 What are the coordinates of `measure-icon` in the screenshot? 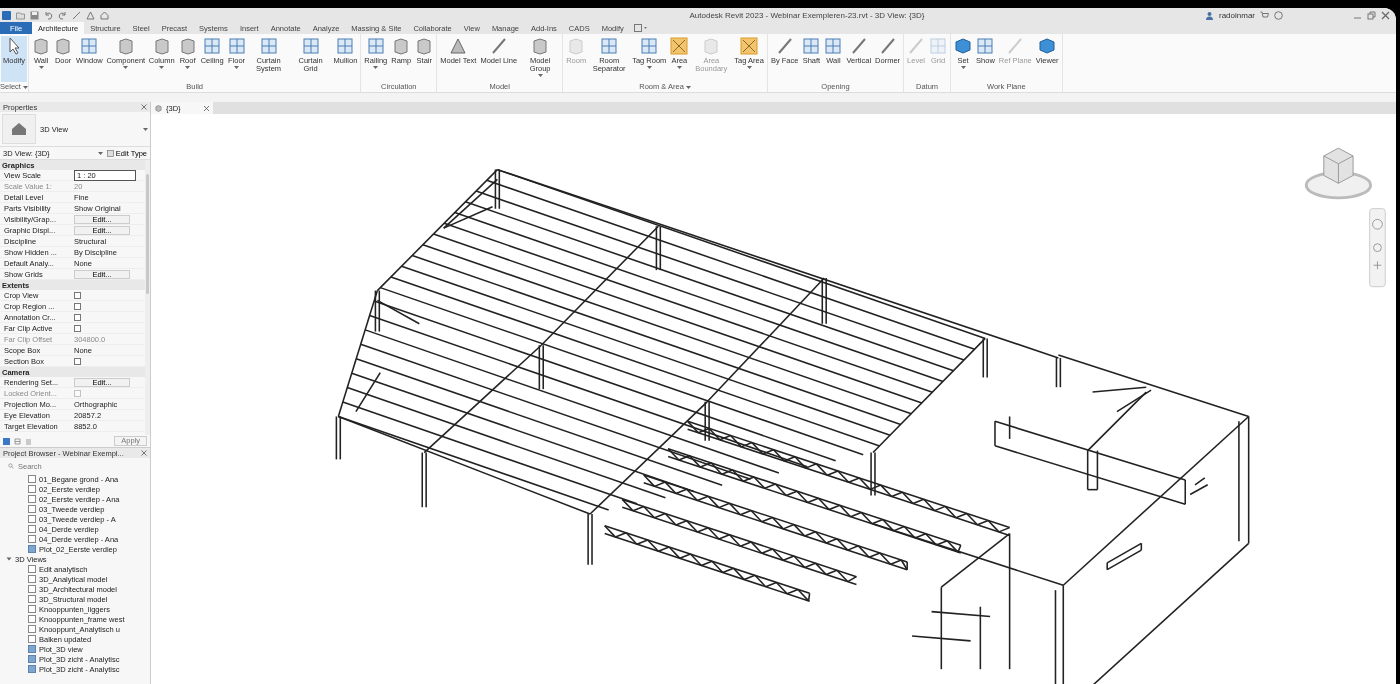 It's located at (76, 15).